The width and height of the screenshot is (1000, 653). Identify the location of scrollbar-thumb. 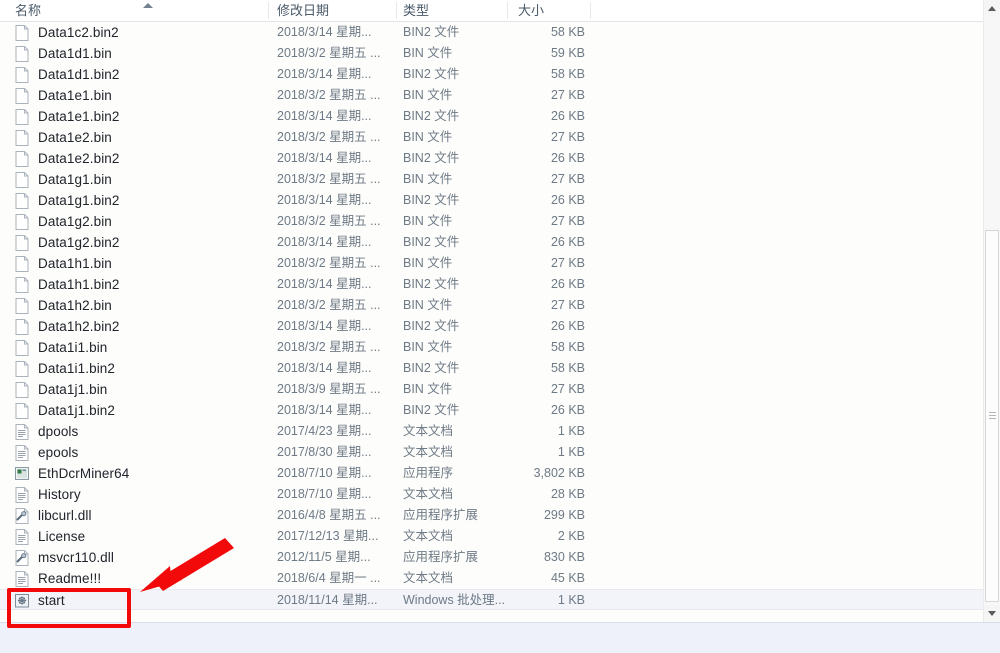
(992, 416).